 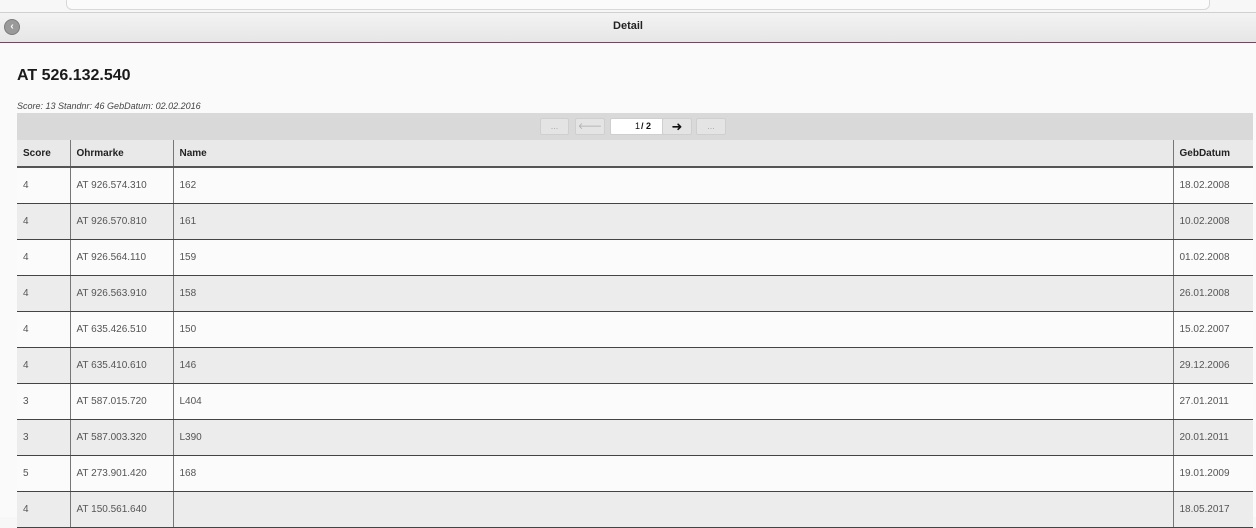 What do you see at coordinates (672, 509) in the screenshot?
I see `cell-name` at bounding box center [672, 509].